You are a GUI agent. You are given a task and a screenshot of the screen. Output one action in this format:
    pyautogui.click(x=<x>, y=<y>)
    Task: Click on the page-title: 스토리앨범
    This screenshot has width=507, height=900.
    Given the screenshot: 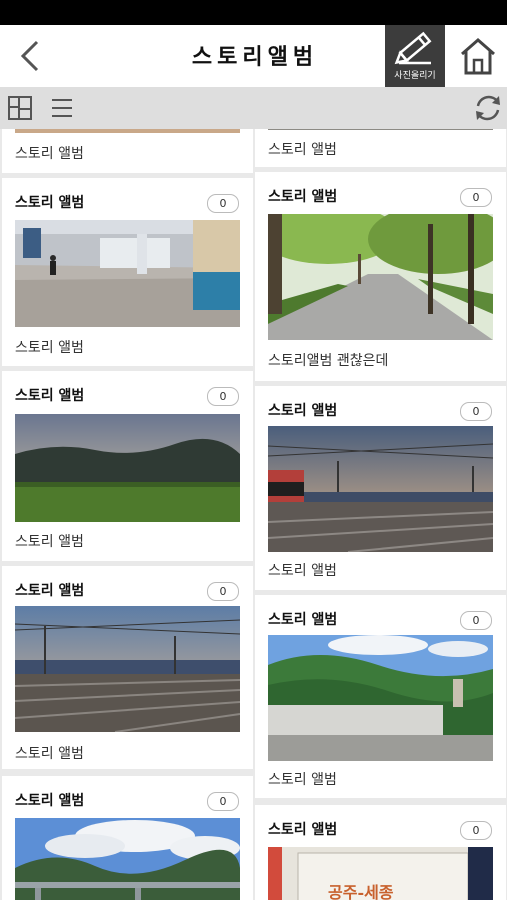 What is the action you would take?
    pyautogui.click(x=255, y=57)
    